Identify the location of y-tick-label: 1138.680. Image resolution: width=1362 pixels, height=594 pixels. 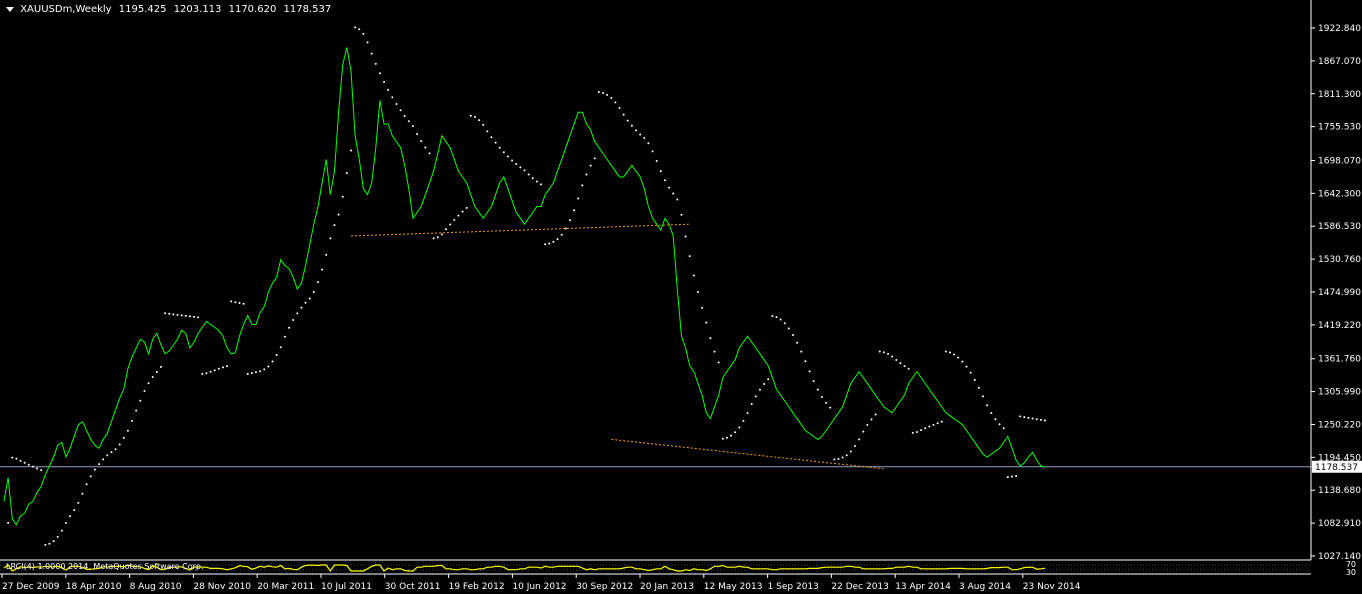
(1339, 491).